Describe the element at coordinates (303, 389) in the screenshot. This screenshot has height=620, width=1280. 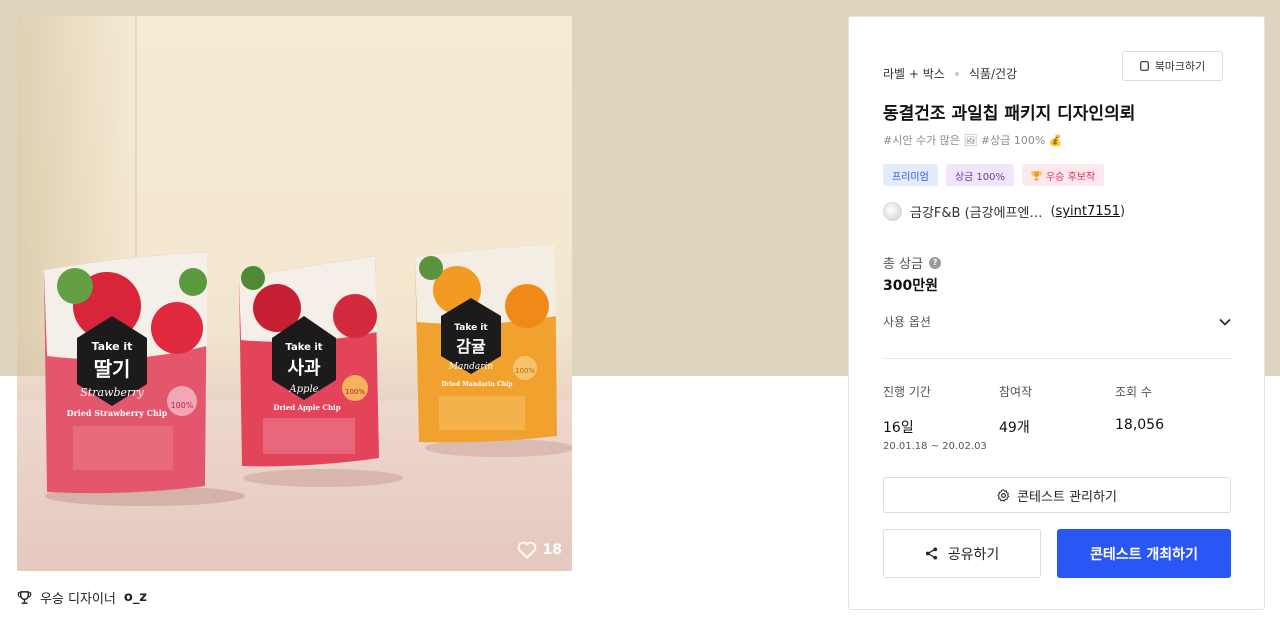
I see `apple-script: Apple` at that location.